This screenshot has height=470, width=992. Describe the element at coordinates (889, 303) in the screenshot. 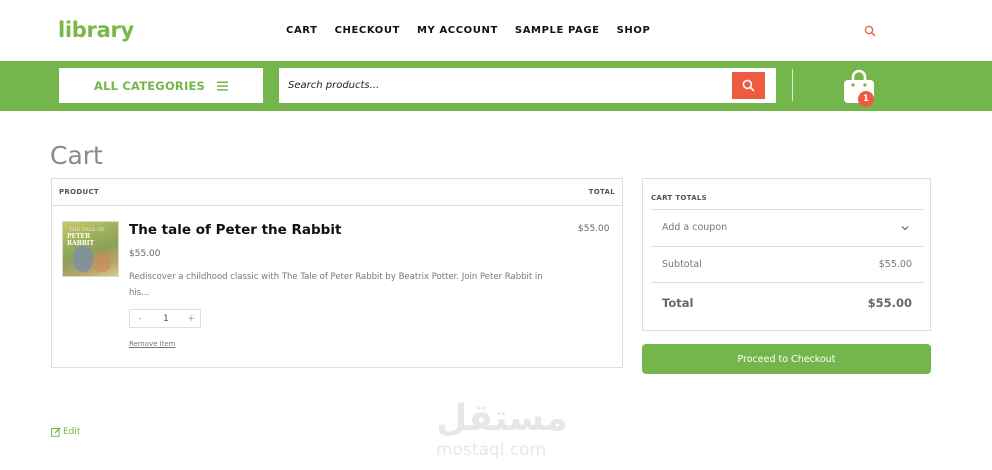

I see `total-value: $55.00` at that location.